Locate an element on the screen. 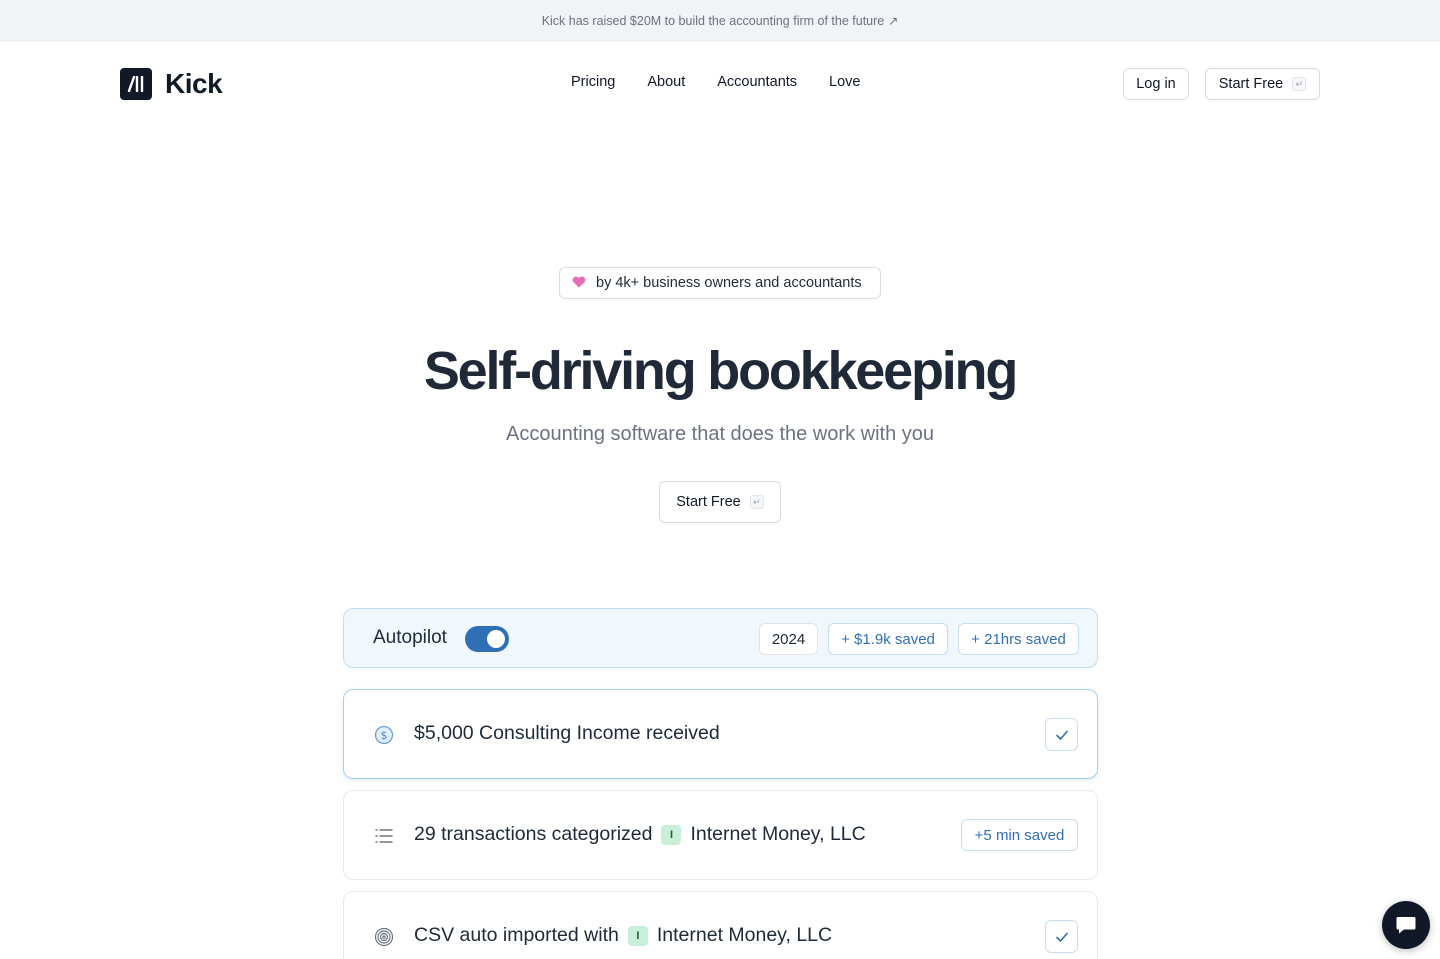 The height and width of the screenshot is (959, 1440). nav-link-love: Love is located at coordinates (844, 82).